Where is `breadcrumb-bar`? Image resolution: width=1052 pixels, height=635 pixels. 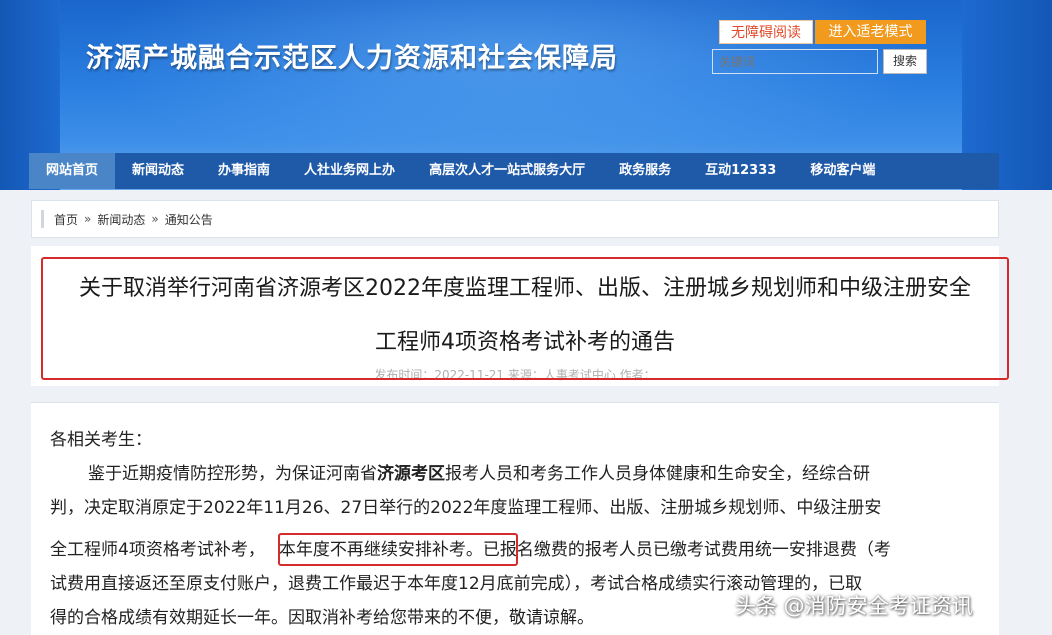
breadcrumb-bar is located at coordinates (42, 219).